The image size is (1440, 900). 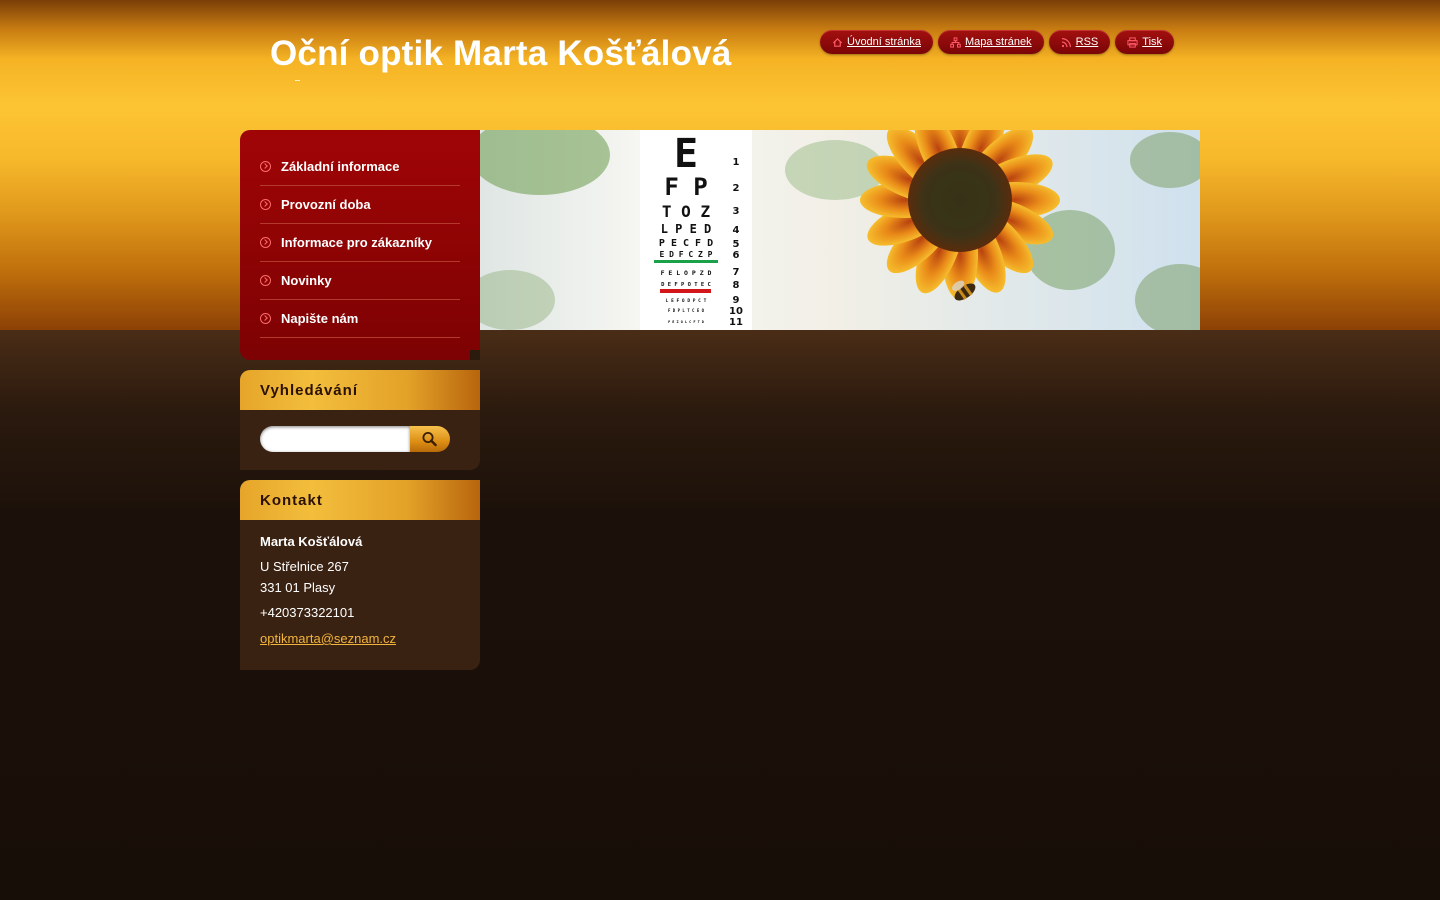 What do you see at coordinates (686, 310) in the screenshot?
I see `eye-chart-row: F D P L T C E O` at bounding box center [686, 310].